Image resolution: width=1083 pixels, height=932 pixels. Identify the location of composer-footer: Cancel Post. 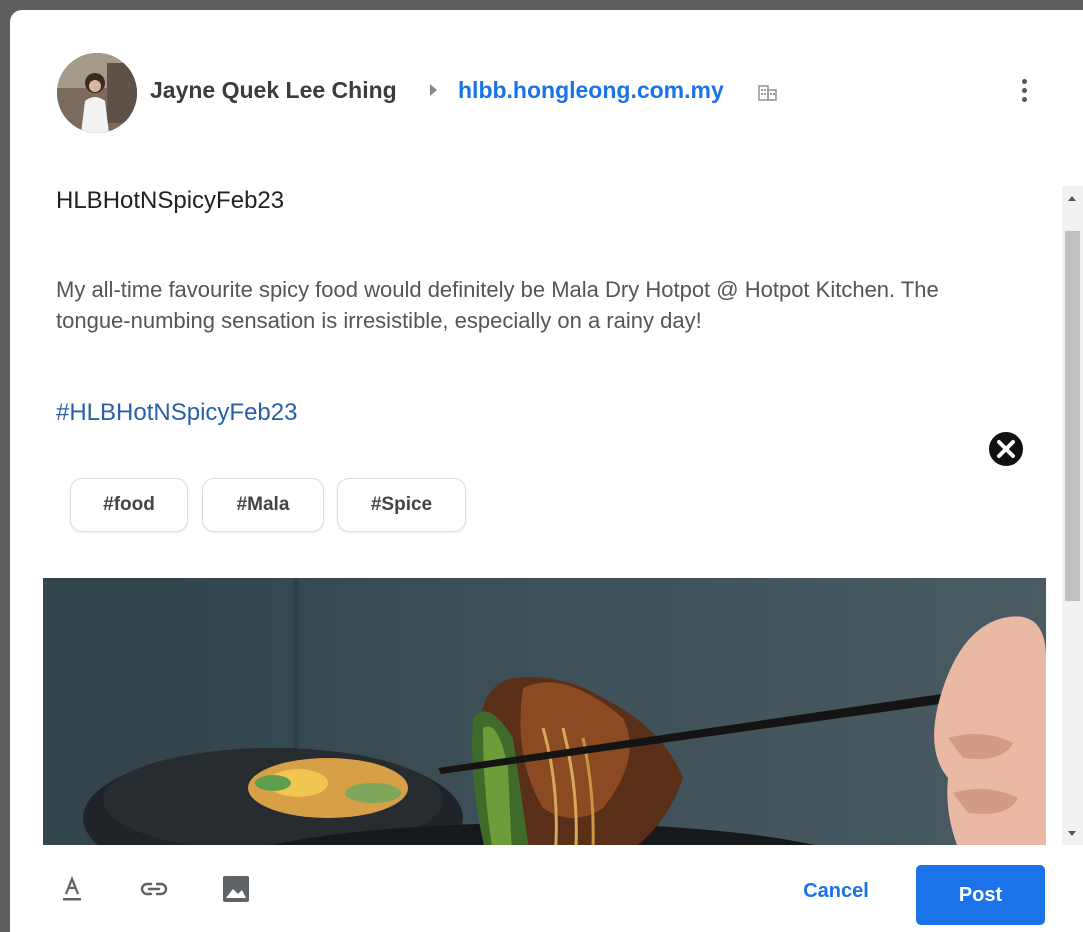
(546, 888).